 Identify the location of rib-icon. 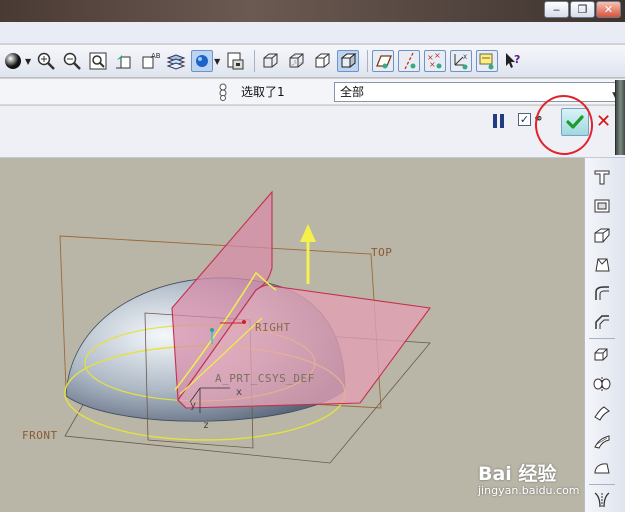
(602, 235).